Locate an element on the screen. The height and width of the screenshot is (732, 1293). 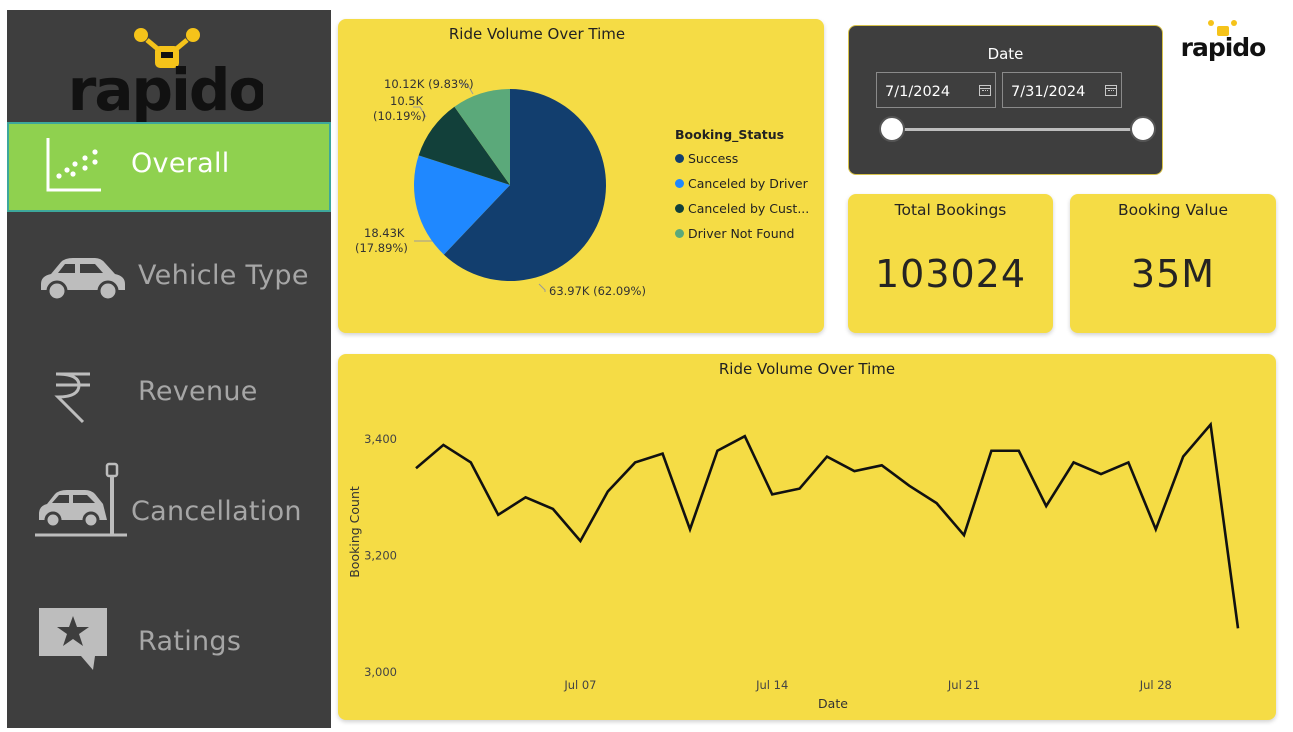
date-slicer: Date 7/1/2024 7/31/2024 is located at coordinates (1005, 100).